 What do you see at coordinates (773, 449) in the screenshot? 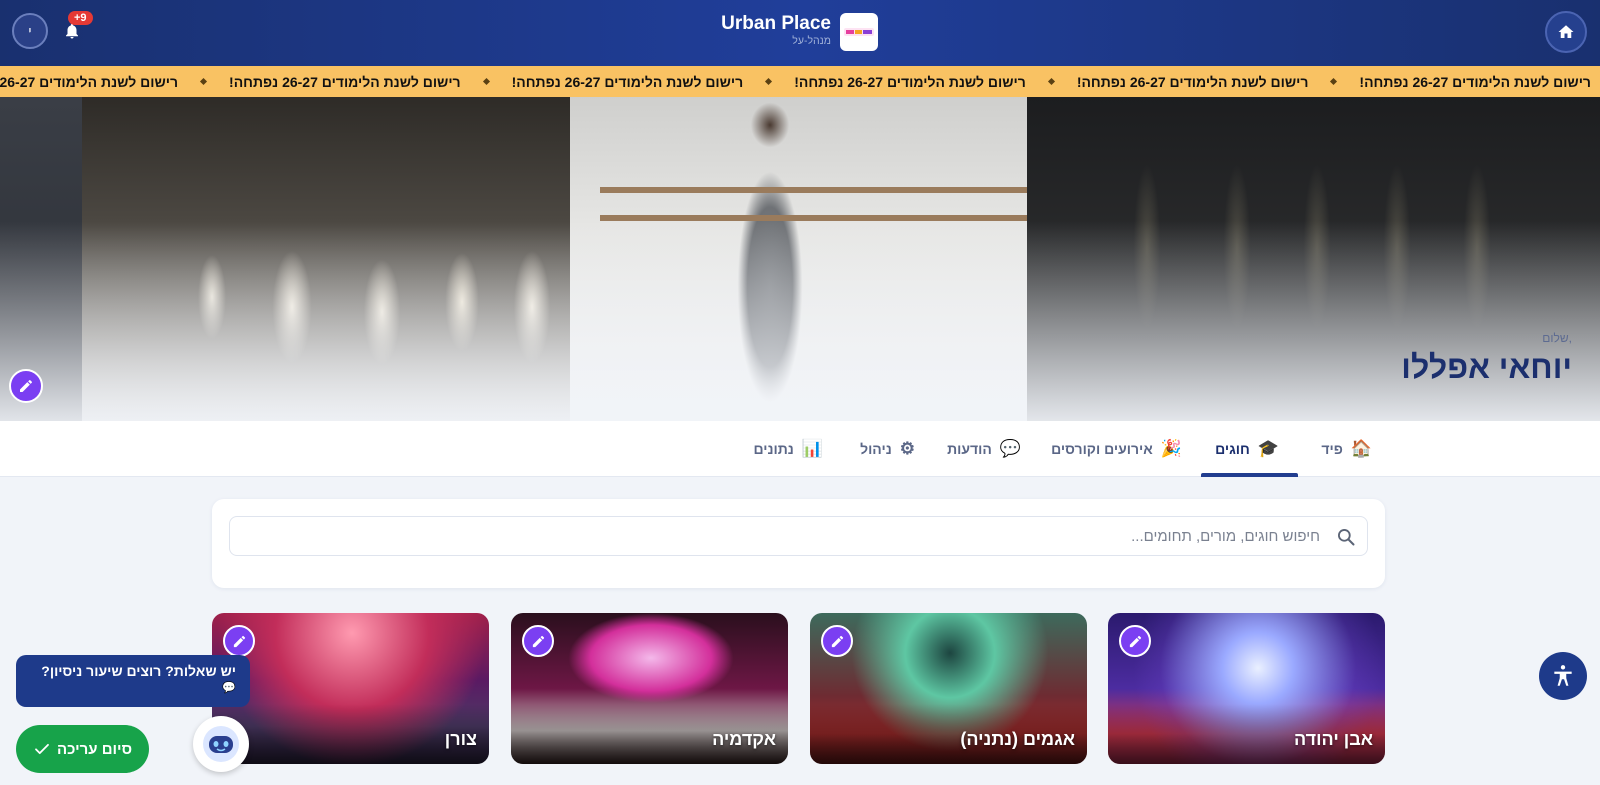
I see `tab-label: נתונים` at bounding box center [773, 449].